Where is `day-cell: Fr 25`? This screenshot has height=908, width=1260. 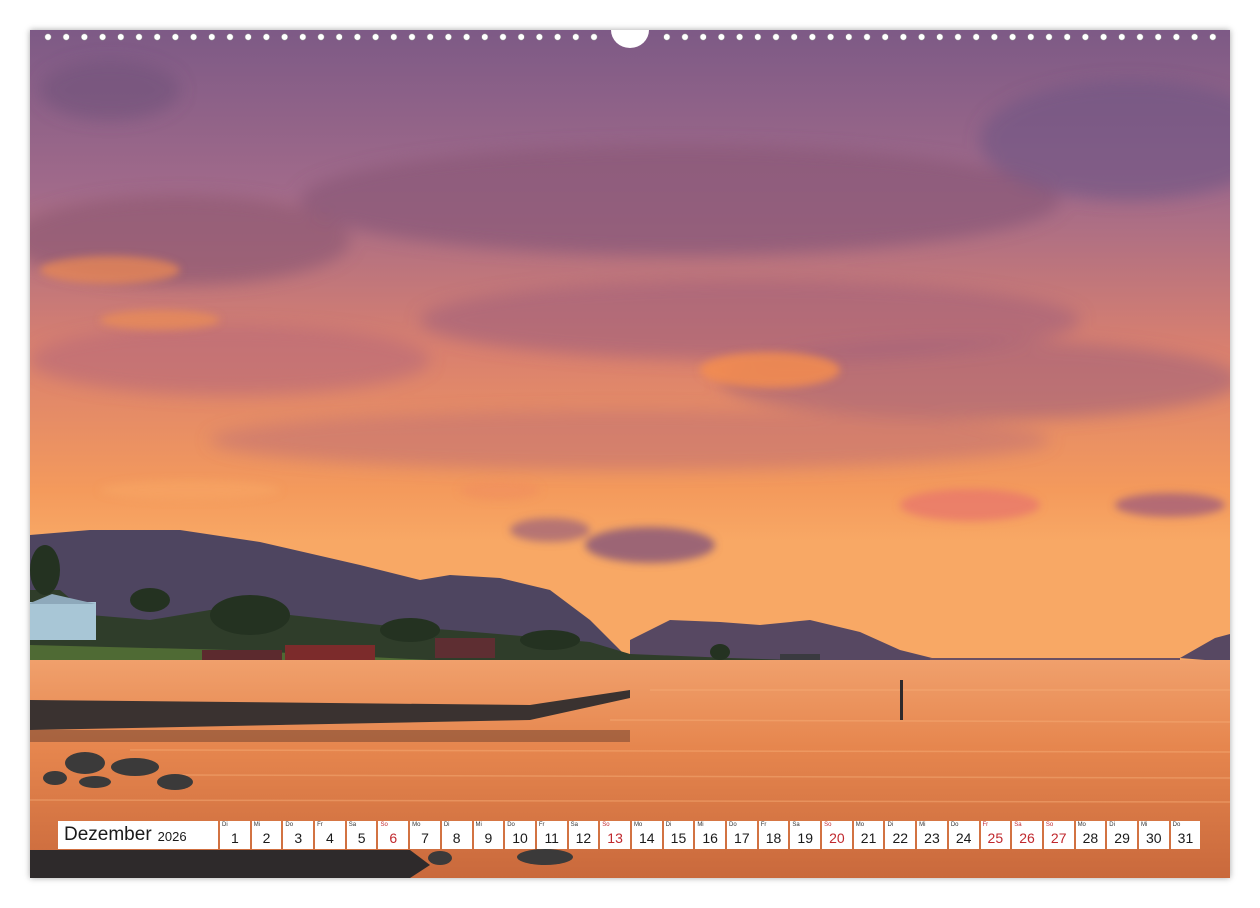
day-cell: Fr 25 is located at coordinates (995, 835).